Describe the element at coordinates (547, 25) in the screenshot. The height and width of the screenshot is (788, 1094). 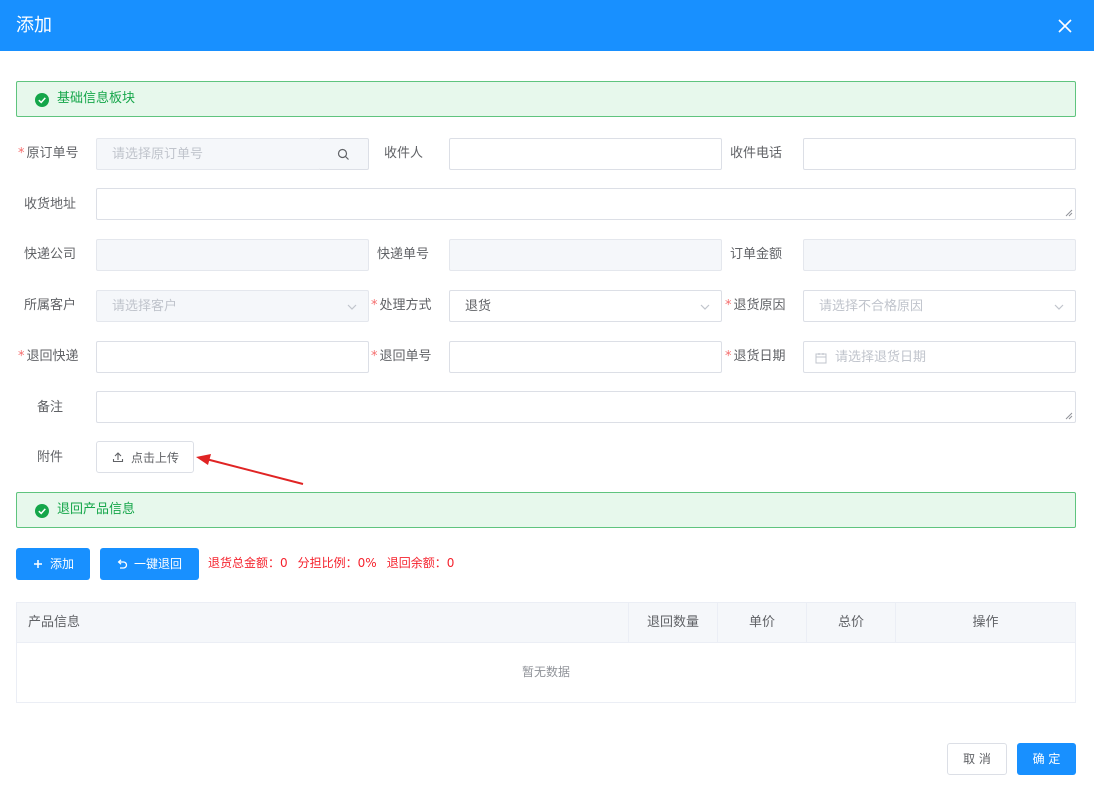
I see `dialog-header: 添加` at that location.